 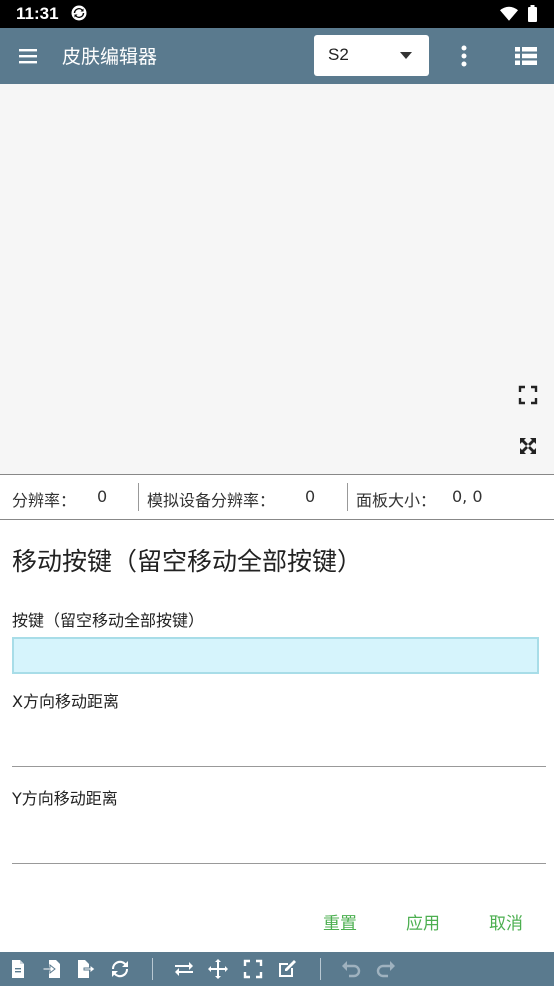 I want to click on wifi-icon, so click(x=509, y=13).